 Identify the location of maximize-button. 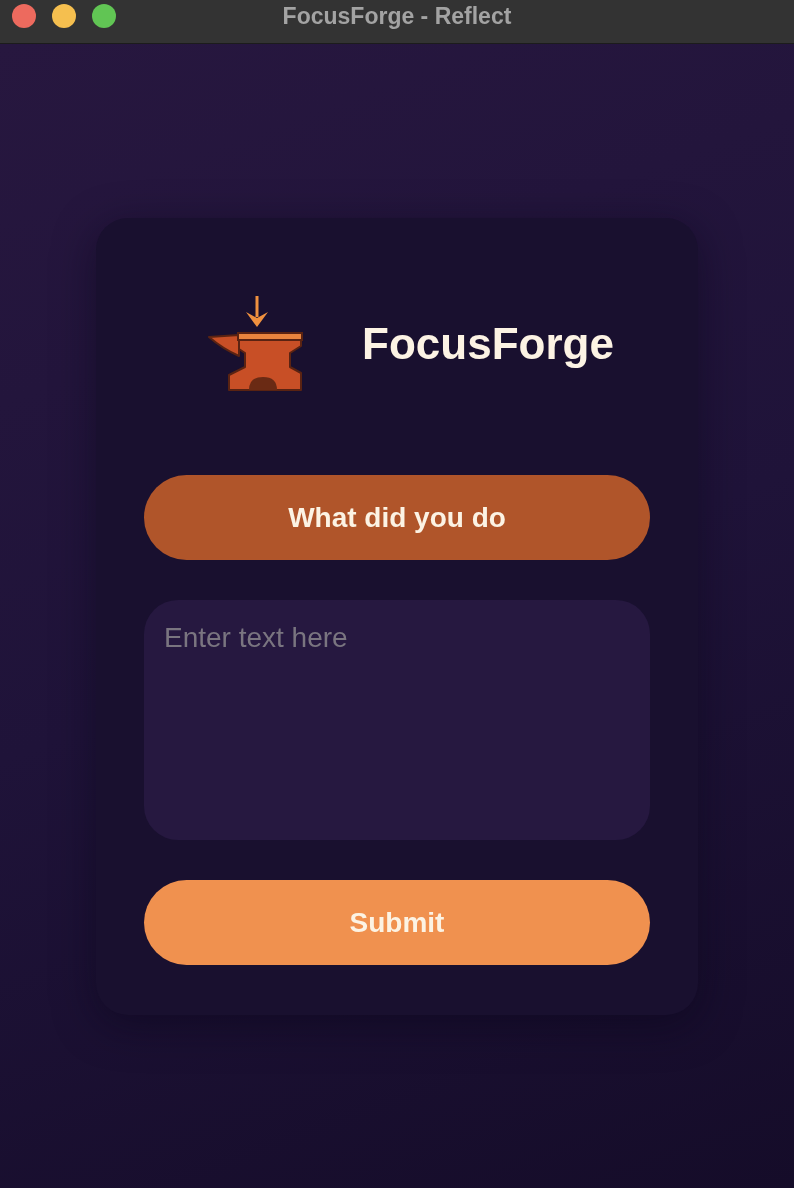
(104, 16).